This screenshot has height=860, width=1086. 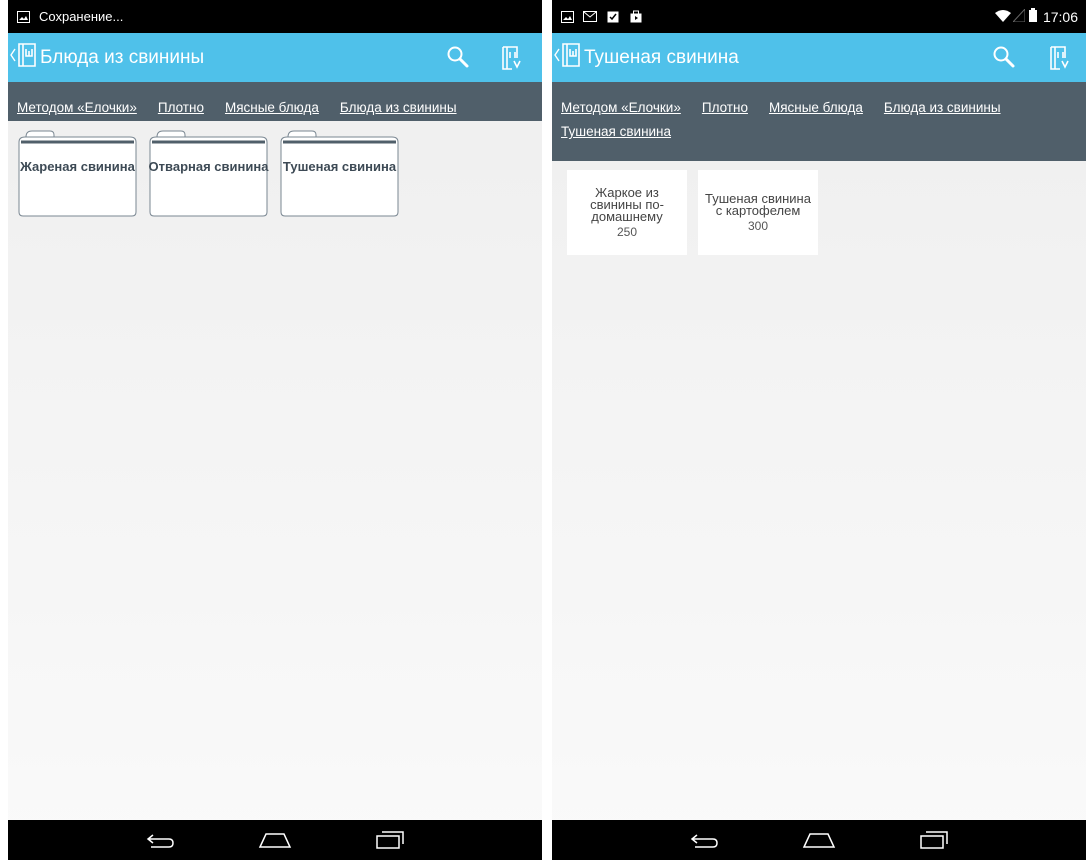 What do you see at coordinates (661, 57) in the screenshot?
I see `page-title: Тушеная свинина` at bounding box center [661, 57].